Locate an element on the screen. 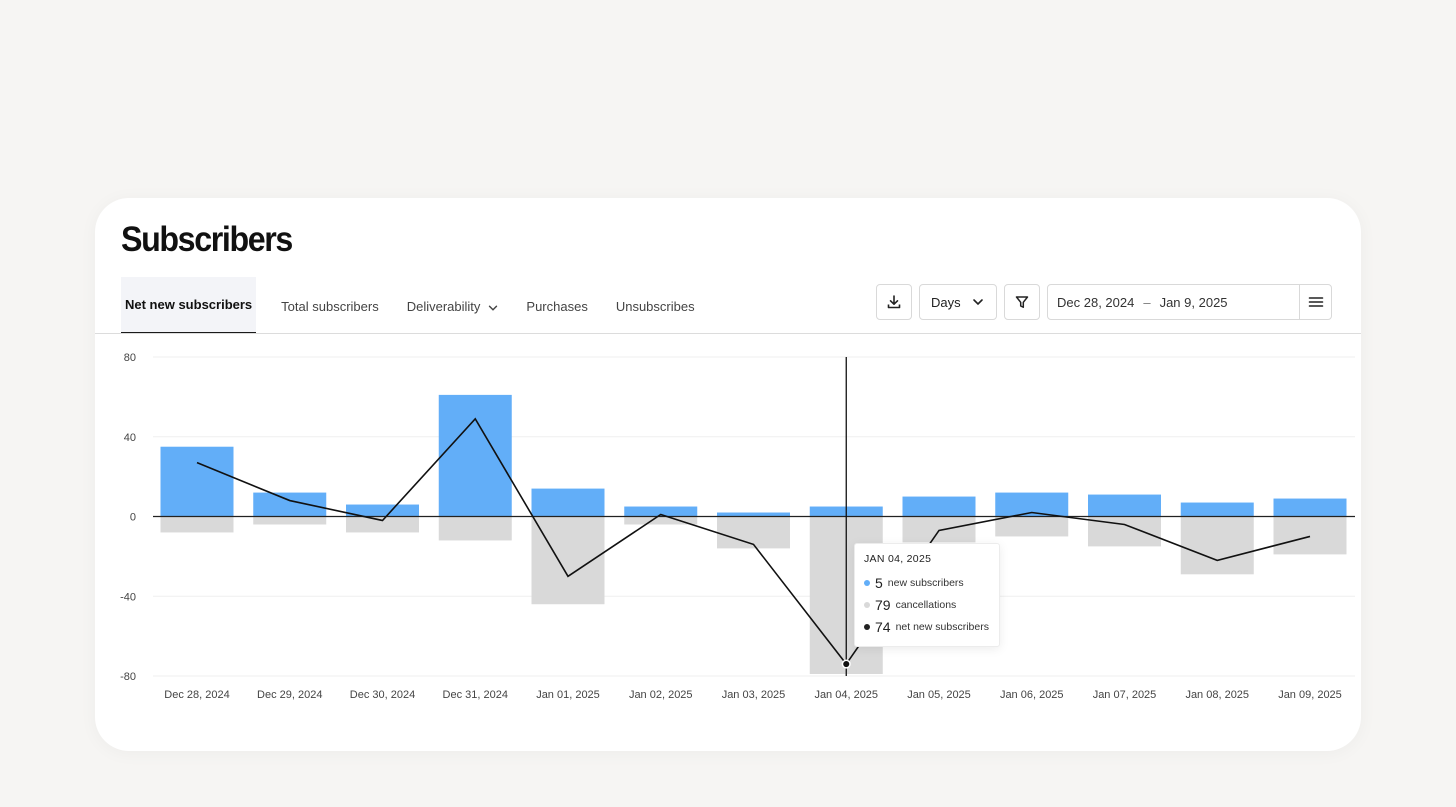 The image size is (1456, 807). x-tick-label: Dec 29, 2024 is located at coordinates (289, 695).